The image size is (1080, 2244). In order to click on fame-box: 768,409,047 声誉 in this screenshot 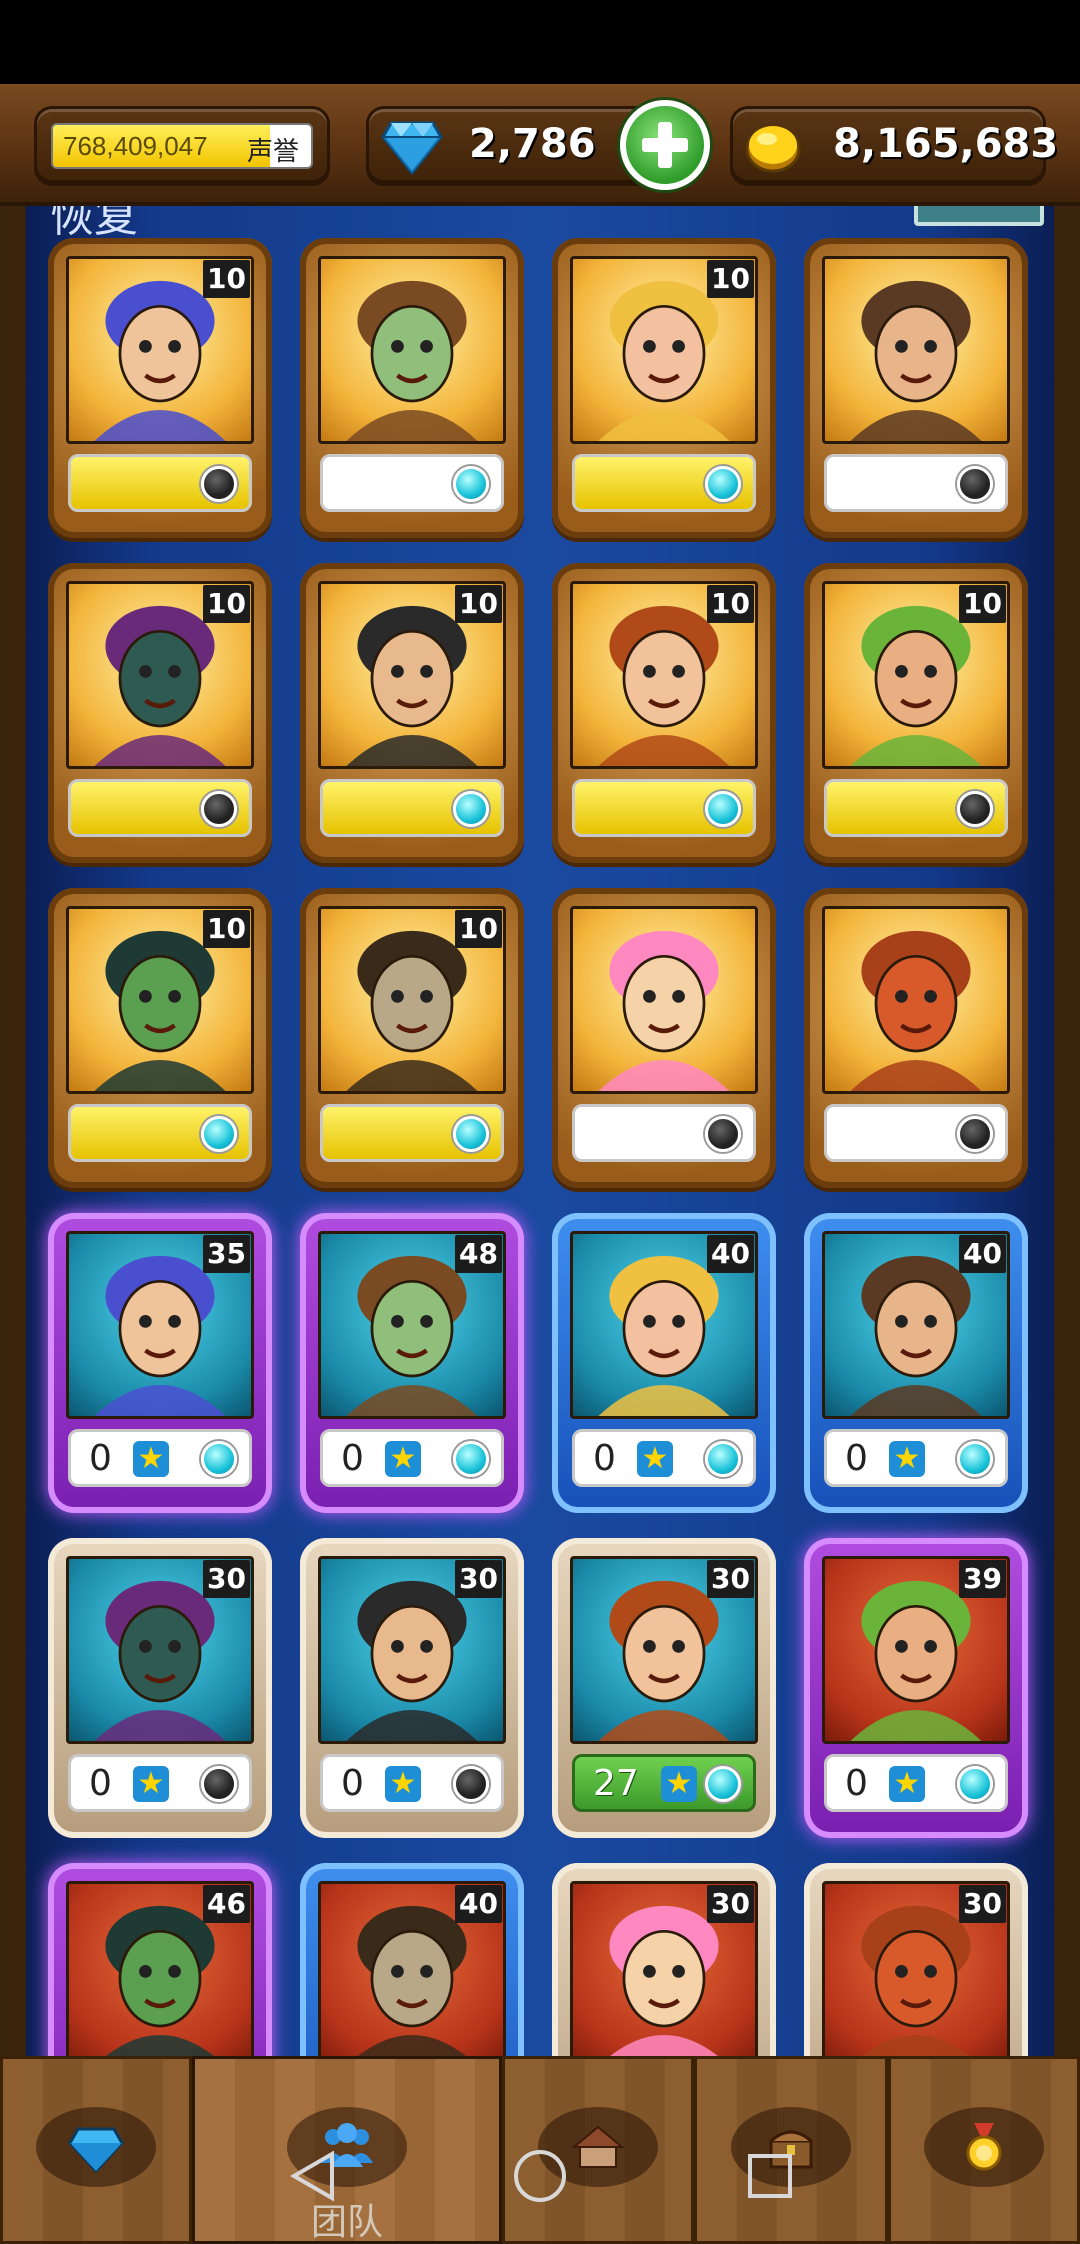, I will do `click(182, 146)`.